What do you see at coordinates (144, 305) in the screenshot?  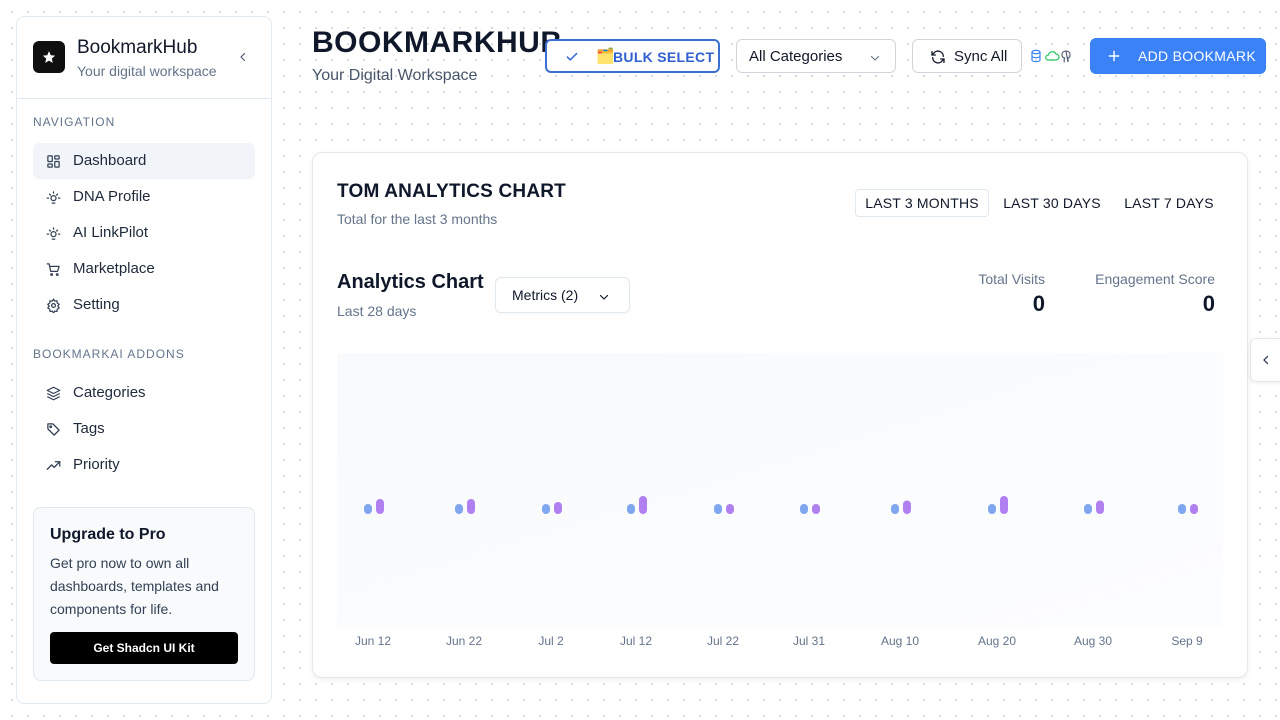 I see `sidebar-item-setting: Setting` at bounding box center [144, 305].